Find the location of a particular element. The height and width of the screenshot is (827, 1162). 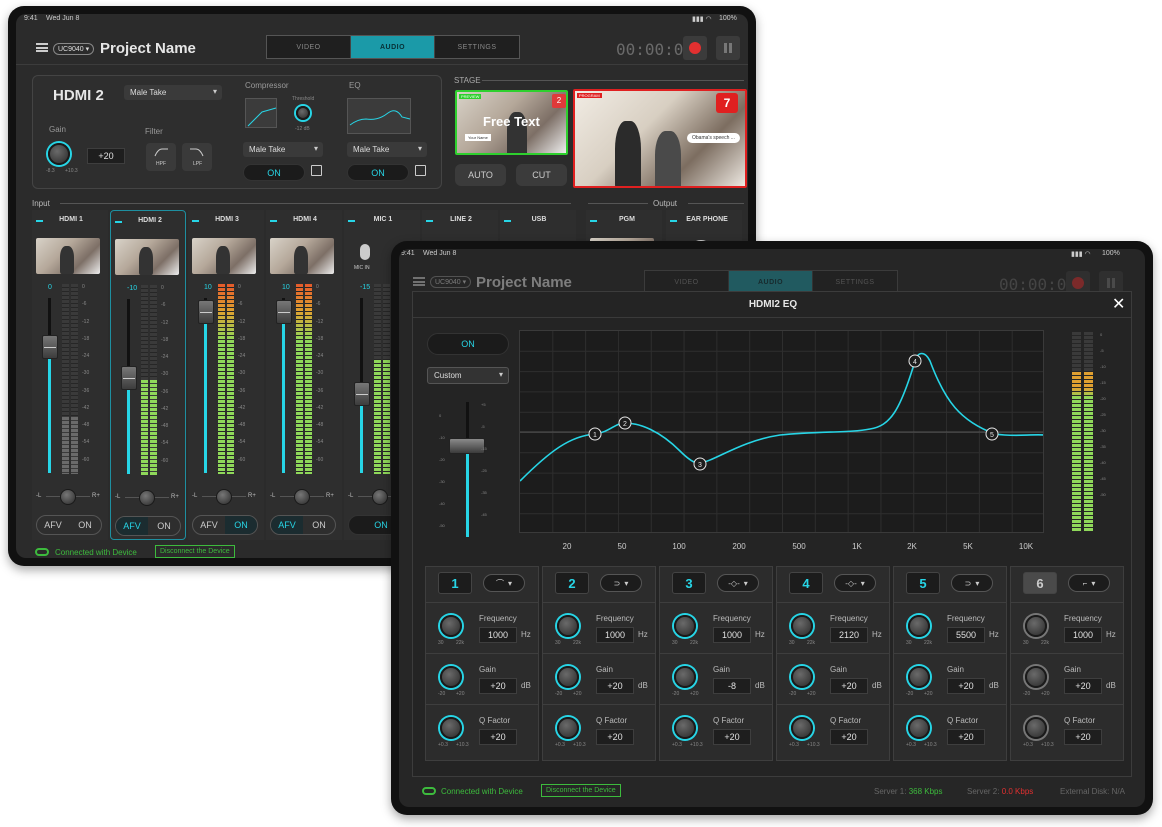

frequency-value: 2120 is located at coordinates (849, 635).